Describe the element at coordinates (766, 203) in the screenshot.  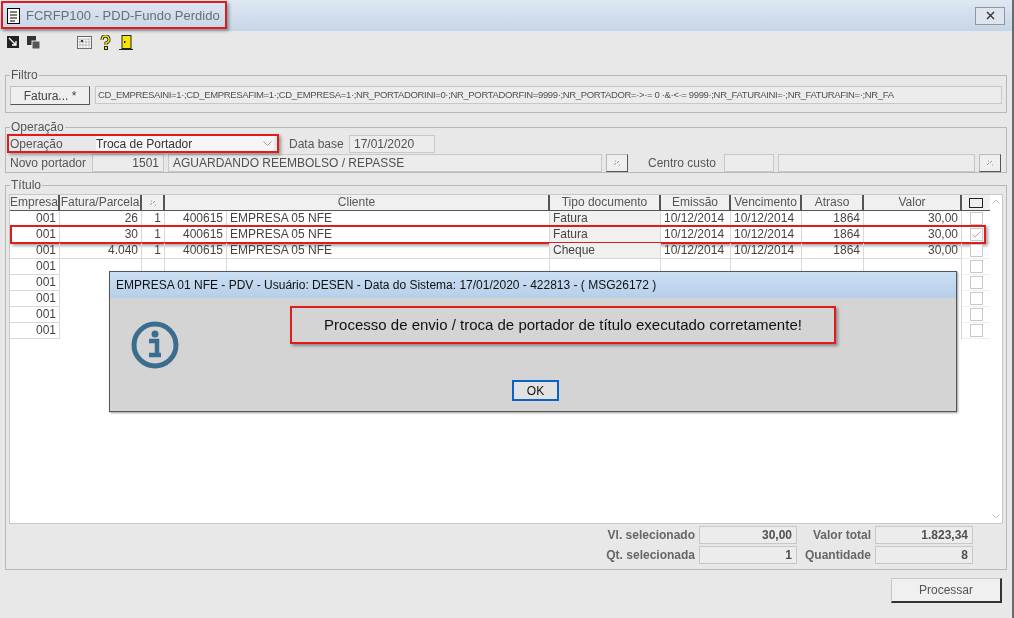
I see `column-header: Vencimento` at that location.